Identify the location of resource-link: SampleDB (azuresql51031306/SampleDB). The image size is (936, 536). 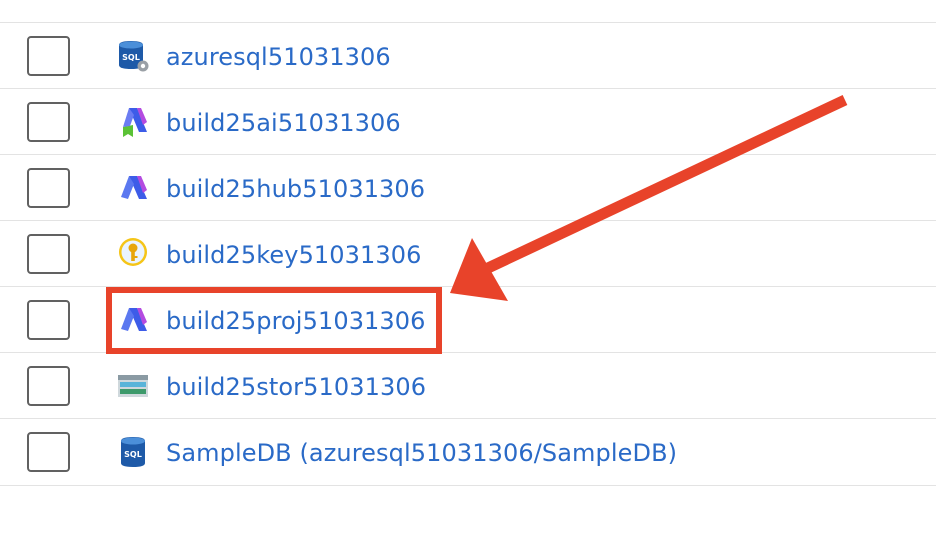
(421, 453).